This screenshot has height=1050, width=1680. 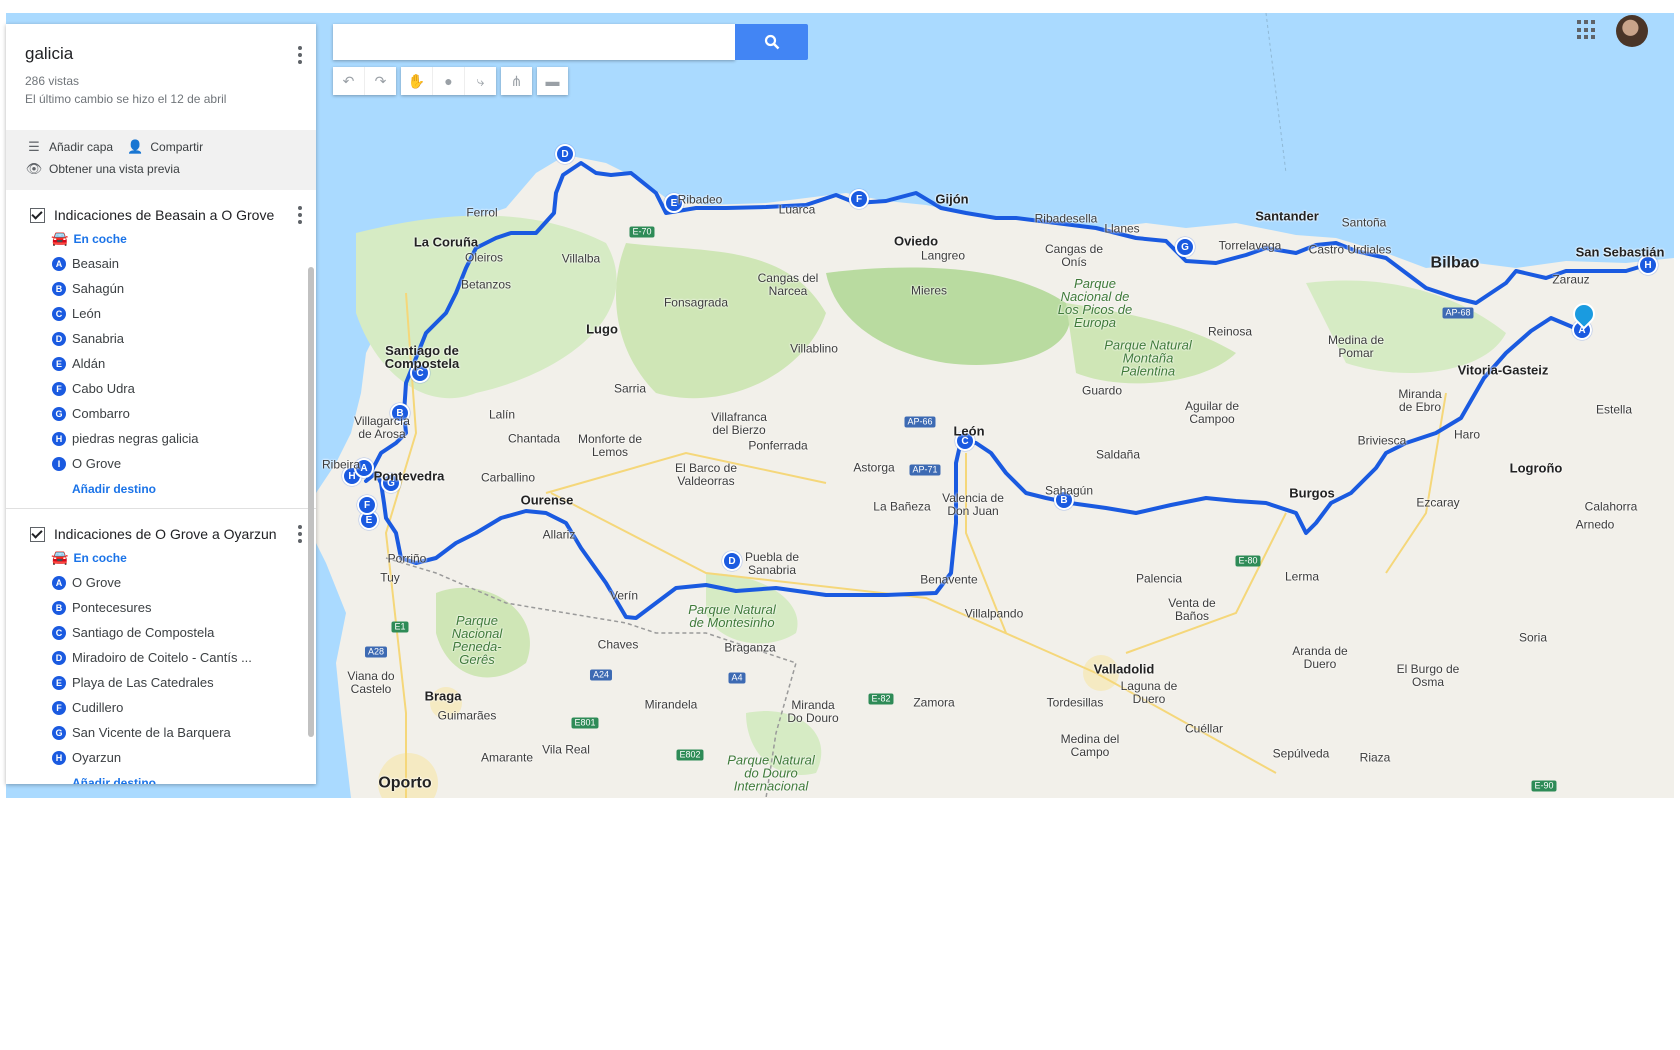 What do you see at coordinates (101, 413) in the screenshot?
I see `stop-name: Combarro` at bounding box center [101, 413].